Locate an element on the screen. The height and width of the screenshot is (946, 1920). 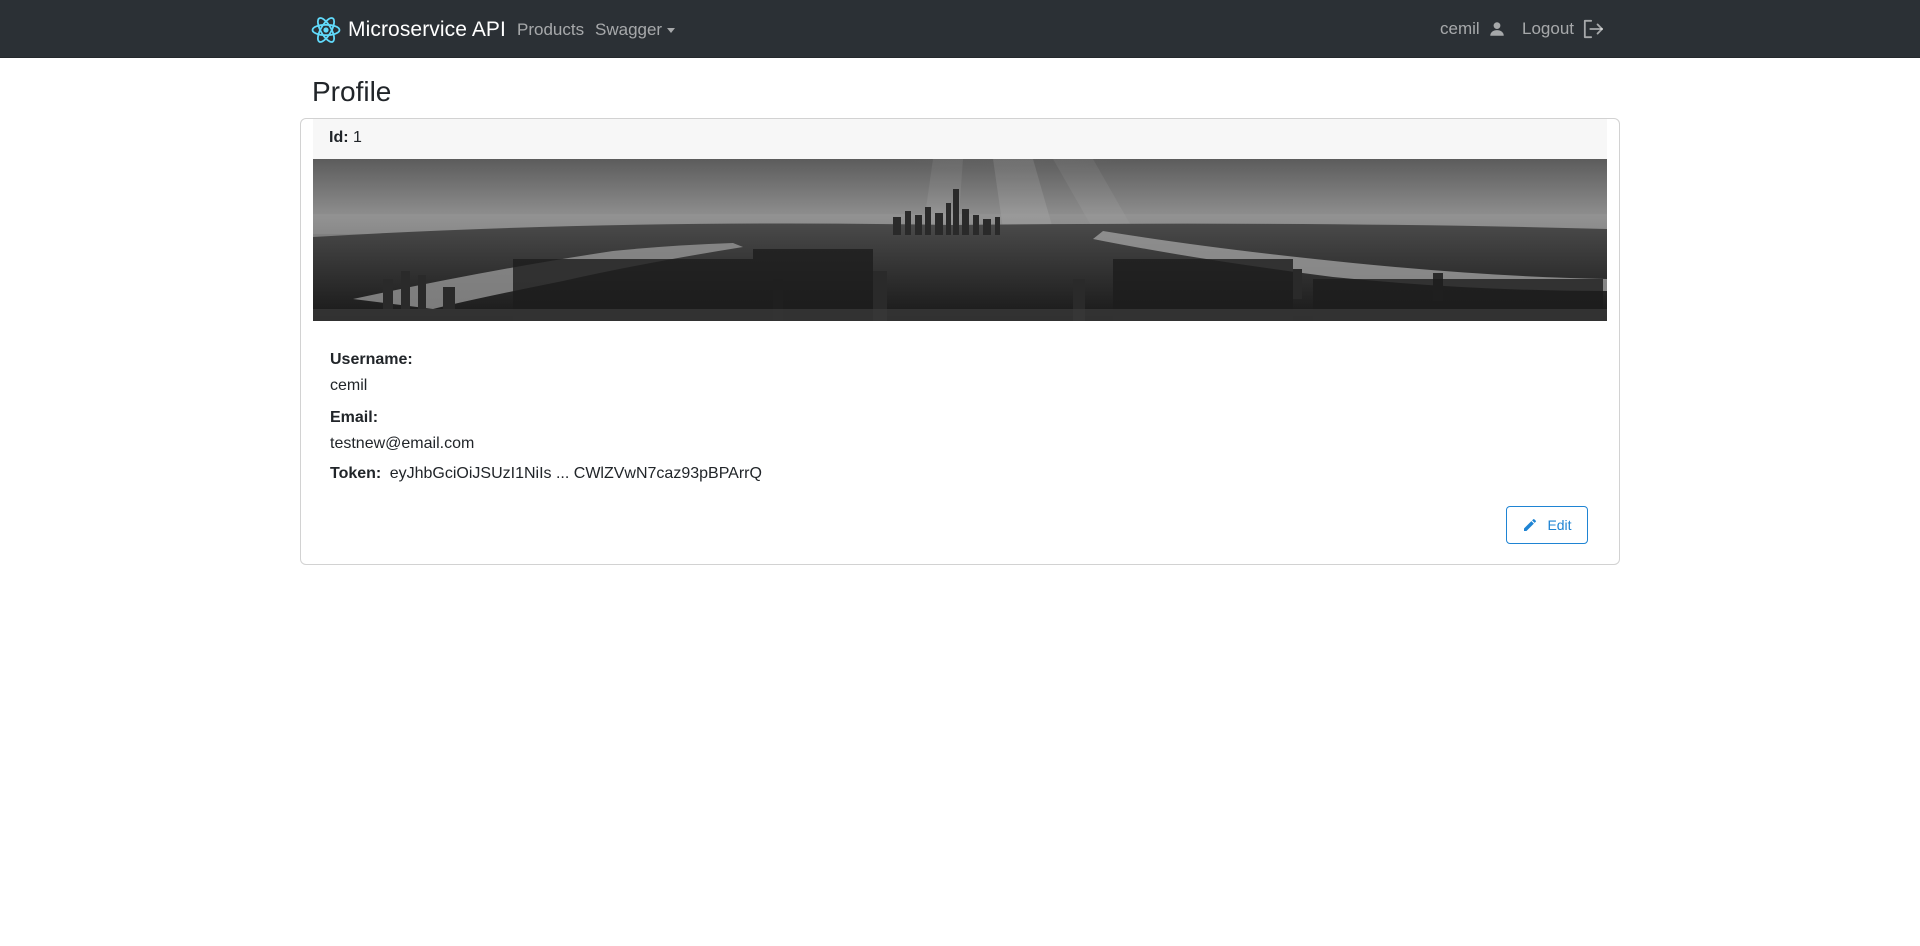
nav-swagger-dropdown: Swagger is located at coordinates (635, 30).